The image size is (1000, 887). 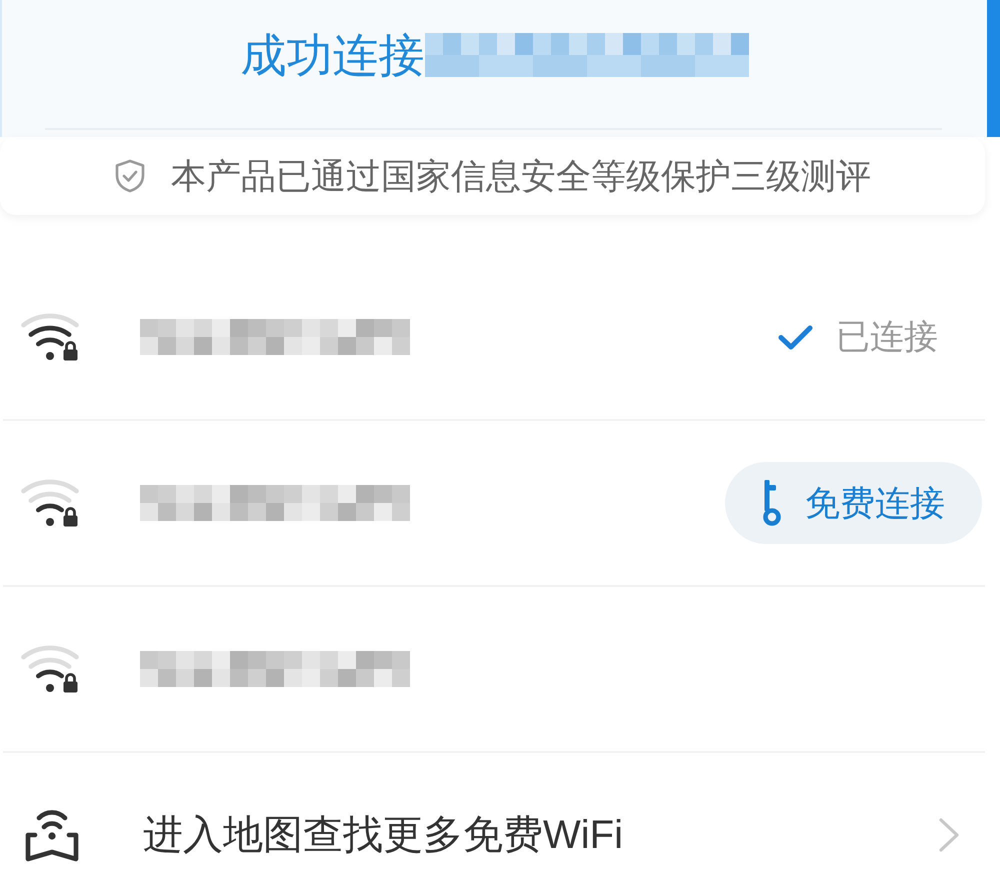 What do you see at coordinates (130, 176) in the screenshot?
I see `shield-check-icon` at bounding box center [130, 176].